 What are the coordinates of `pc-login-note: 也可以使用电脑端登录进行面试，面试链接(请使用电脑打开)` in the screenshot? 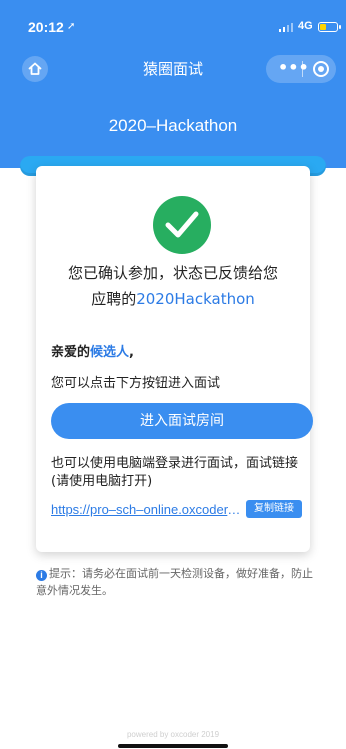 It's located at (175, 472).